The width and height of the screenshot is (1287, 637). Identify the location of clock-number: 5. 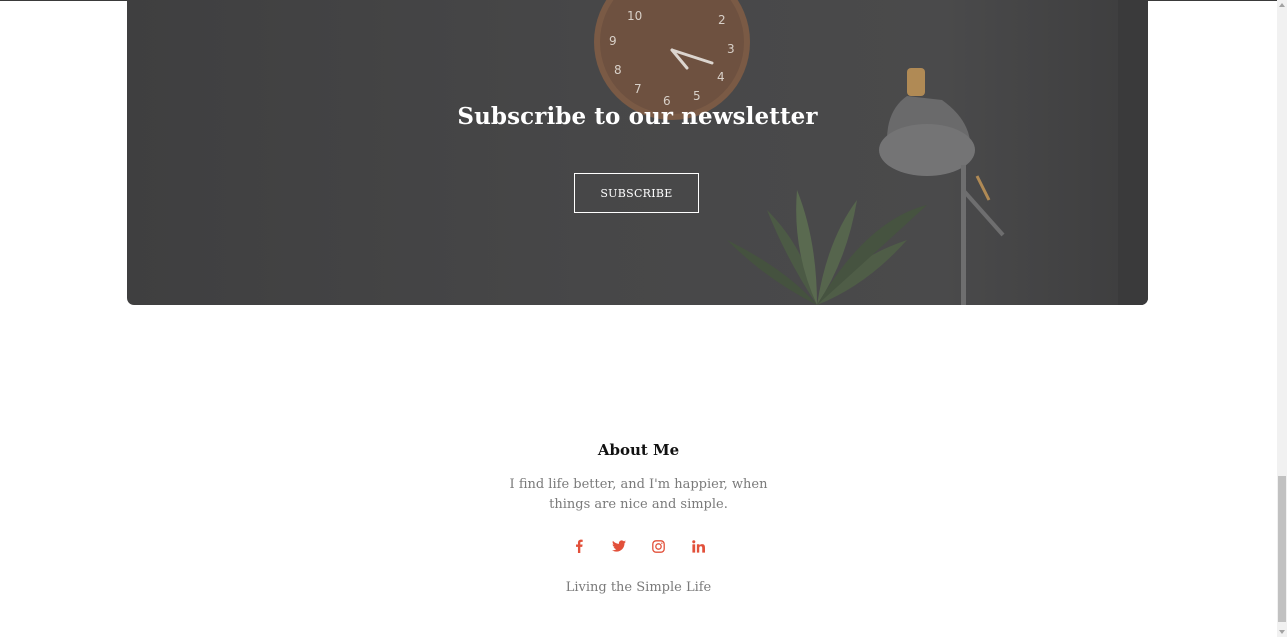
(697, 96).